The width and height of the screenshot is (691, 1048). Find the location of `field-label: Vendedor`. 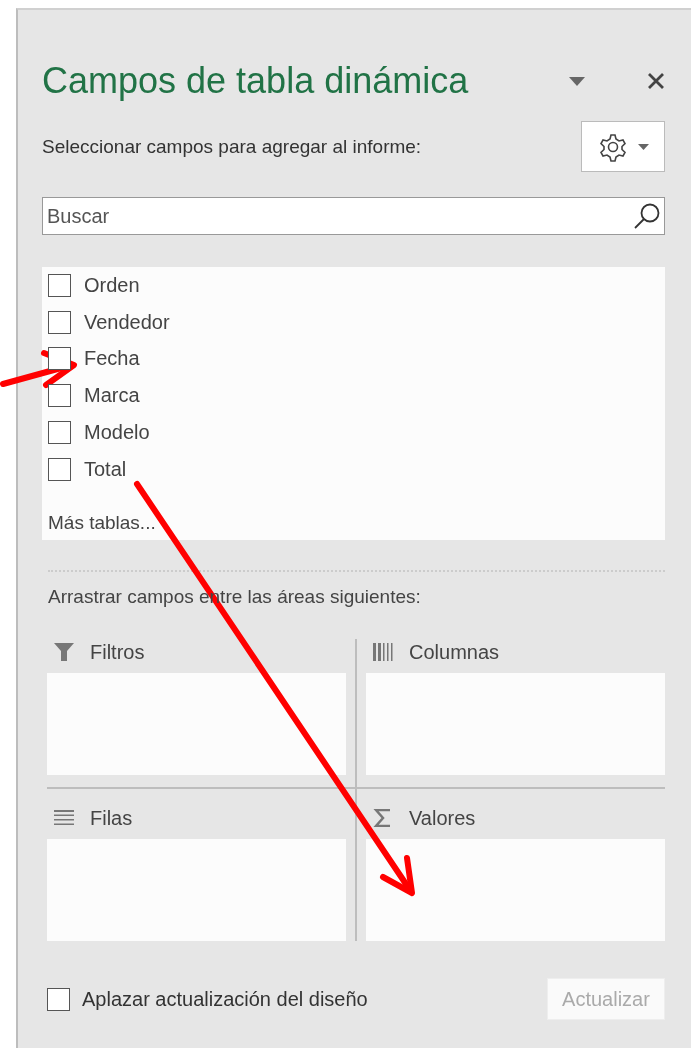

field-label: Vendedor is located at coordinates (127, 322).